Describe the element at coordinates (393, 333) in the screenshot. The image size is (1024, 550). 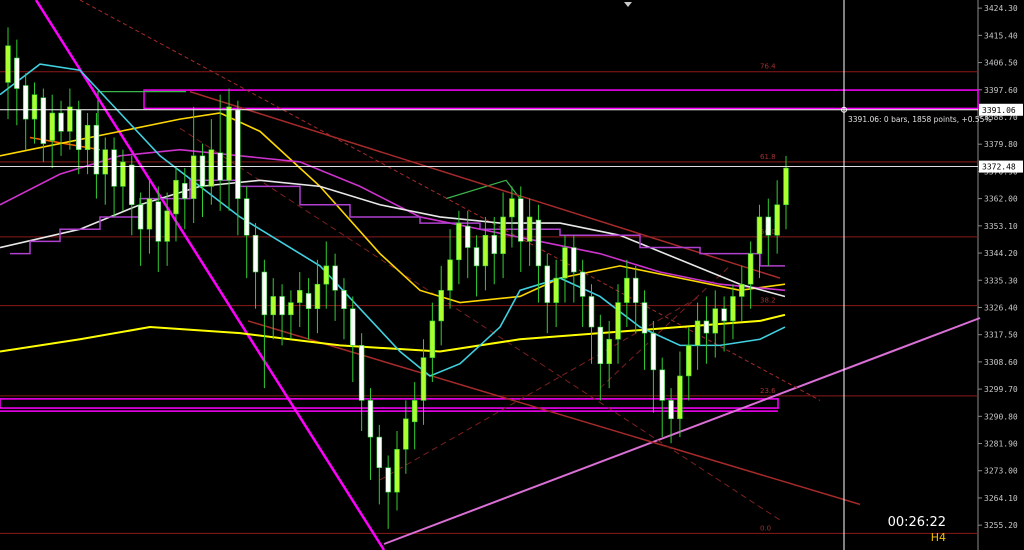
I see `ma-200-line` at that location.